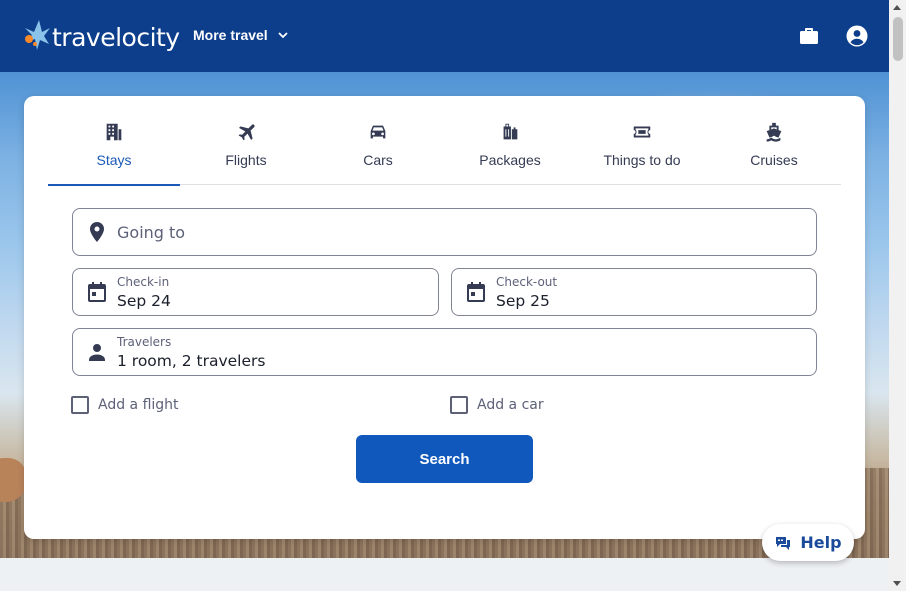 The width and height of the screenshot is (906, 591). What do you see at coordinates (37, 35) in the screenshot?
I see `gnome-star-icon` at bounding box center [37, 35].